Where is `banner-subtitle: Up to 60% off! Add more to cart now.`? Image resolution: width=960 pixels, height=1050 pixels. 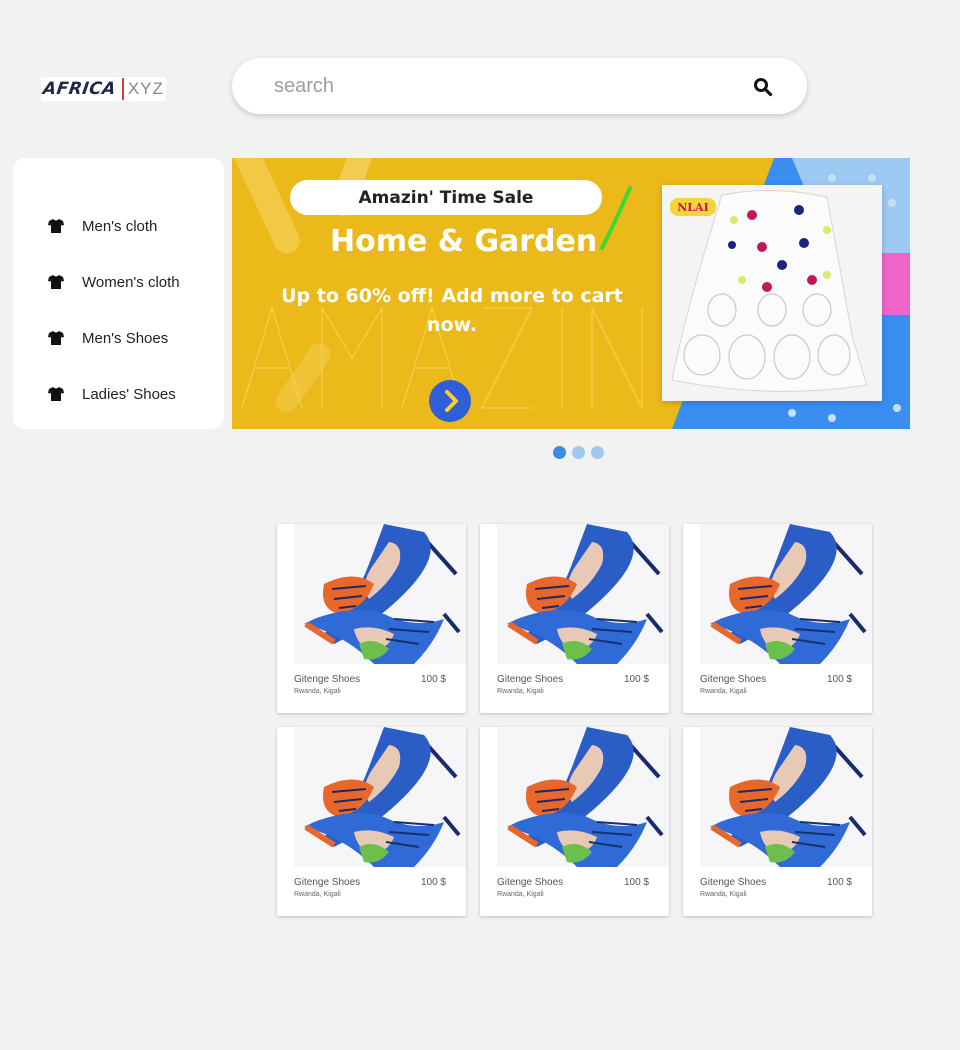
banner-subtitle: Up to 60% off! Add more to cart now. is located at coordinates (452, 310).